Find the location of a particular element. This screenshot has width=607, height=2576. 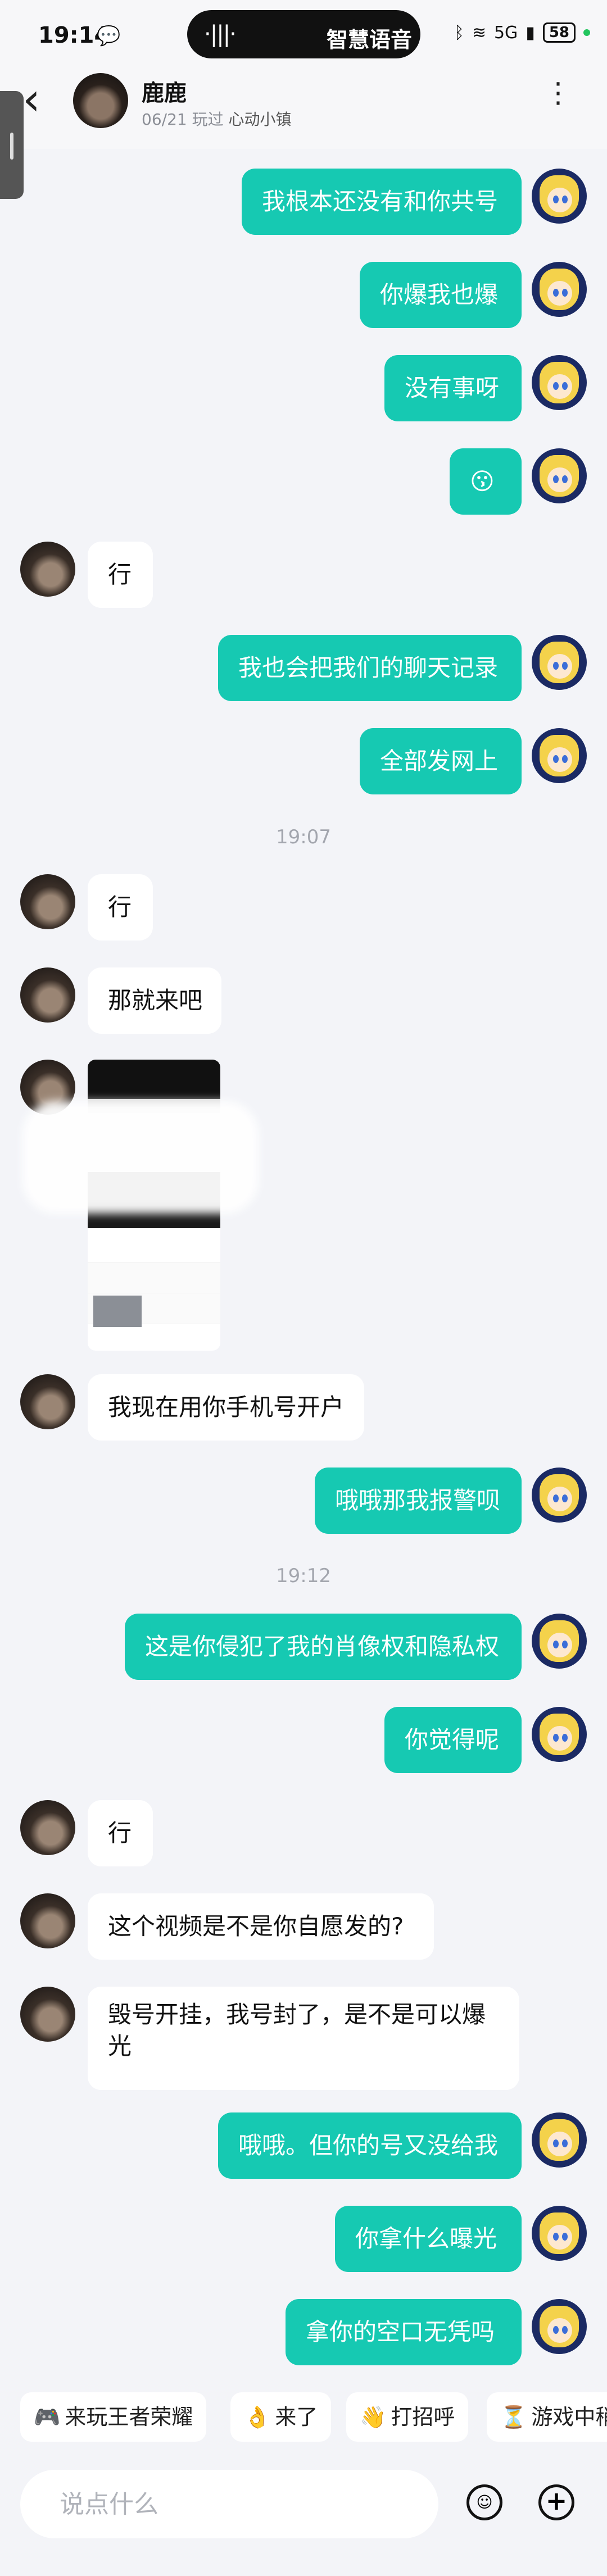

contact-name: 鹿鹿 is located at coordinates (164, 93).